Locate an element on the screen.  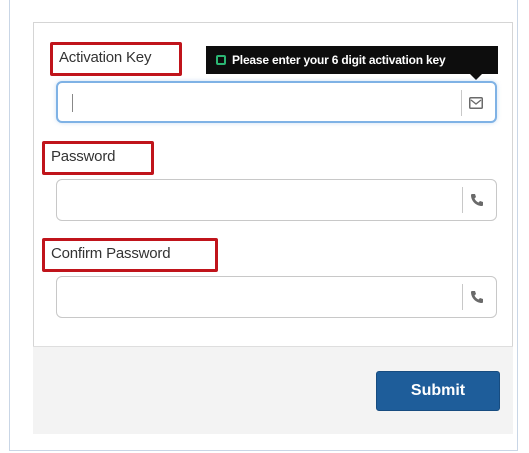
password-field is located at coordinates (276, 200).